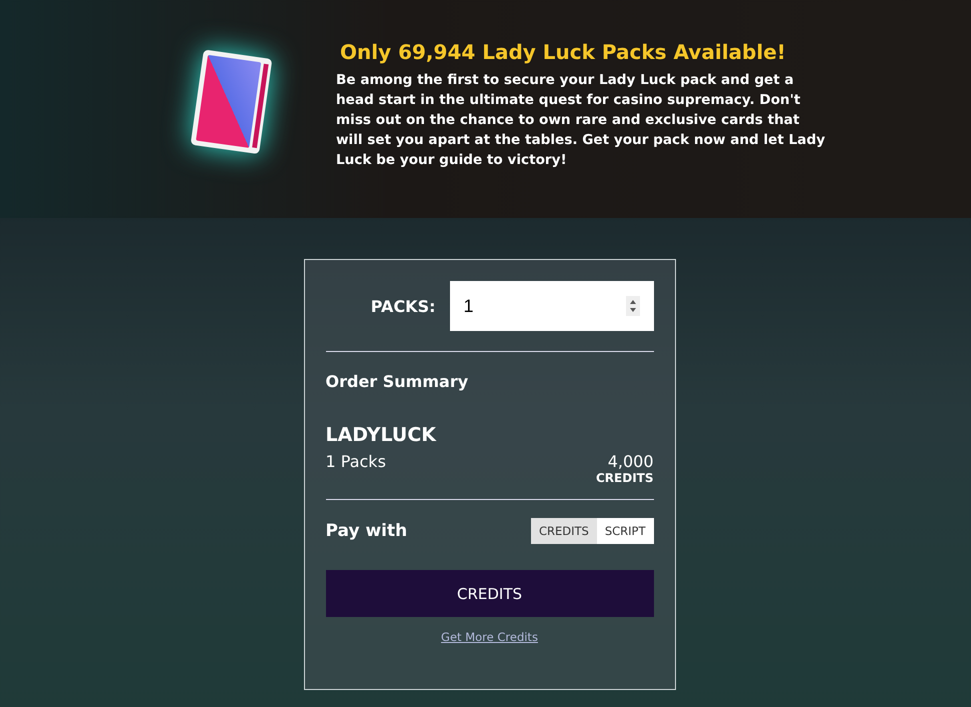 The width and height of the screenshot is (971, 707). What do you see at coordinates (489, 637) in the screenshot?
I see `get-more-credits-link: Get More Credits` at bounding box center [489, 637].